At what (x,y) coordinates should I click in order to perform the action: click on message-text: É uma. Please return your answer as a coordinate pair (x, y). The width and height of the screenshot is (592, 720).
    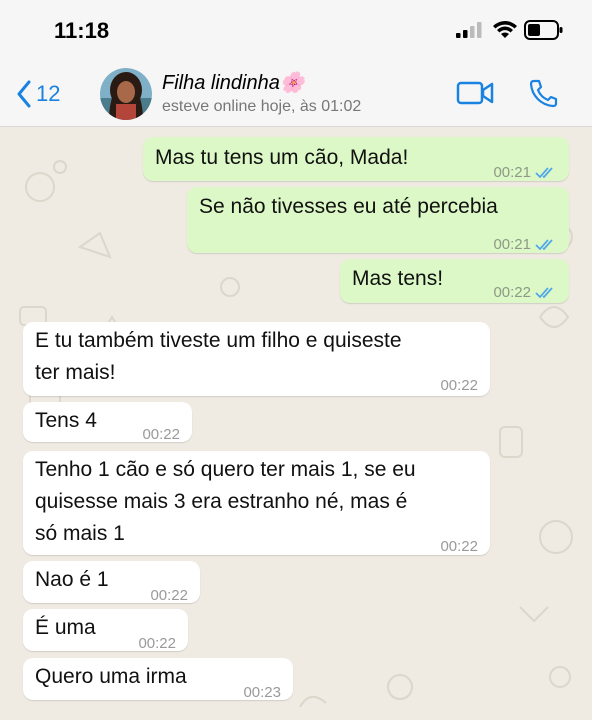
    Looking at the image, I should click on (65, 627).